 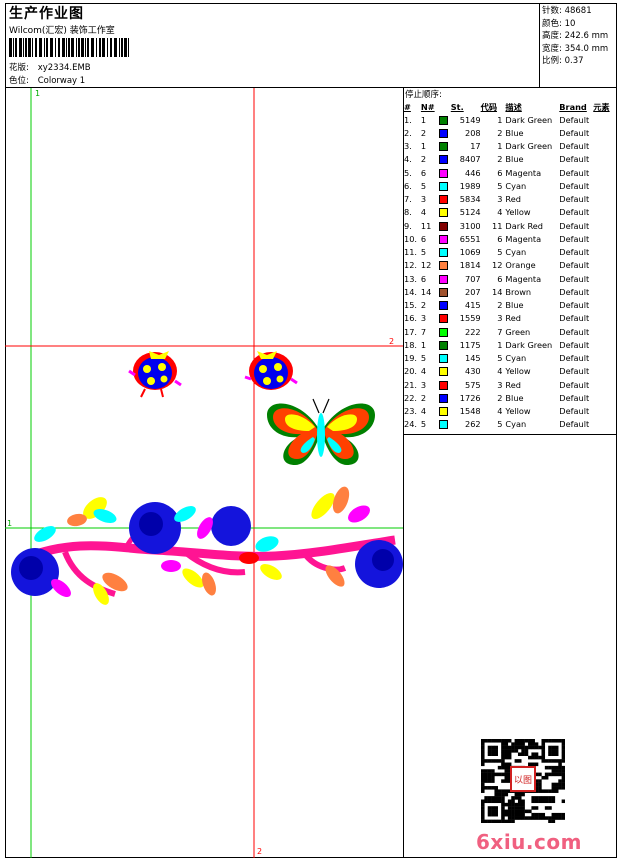 I want to click on row-code: 5, so click(x=500, y=185).